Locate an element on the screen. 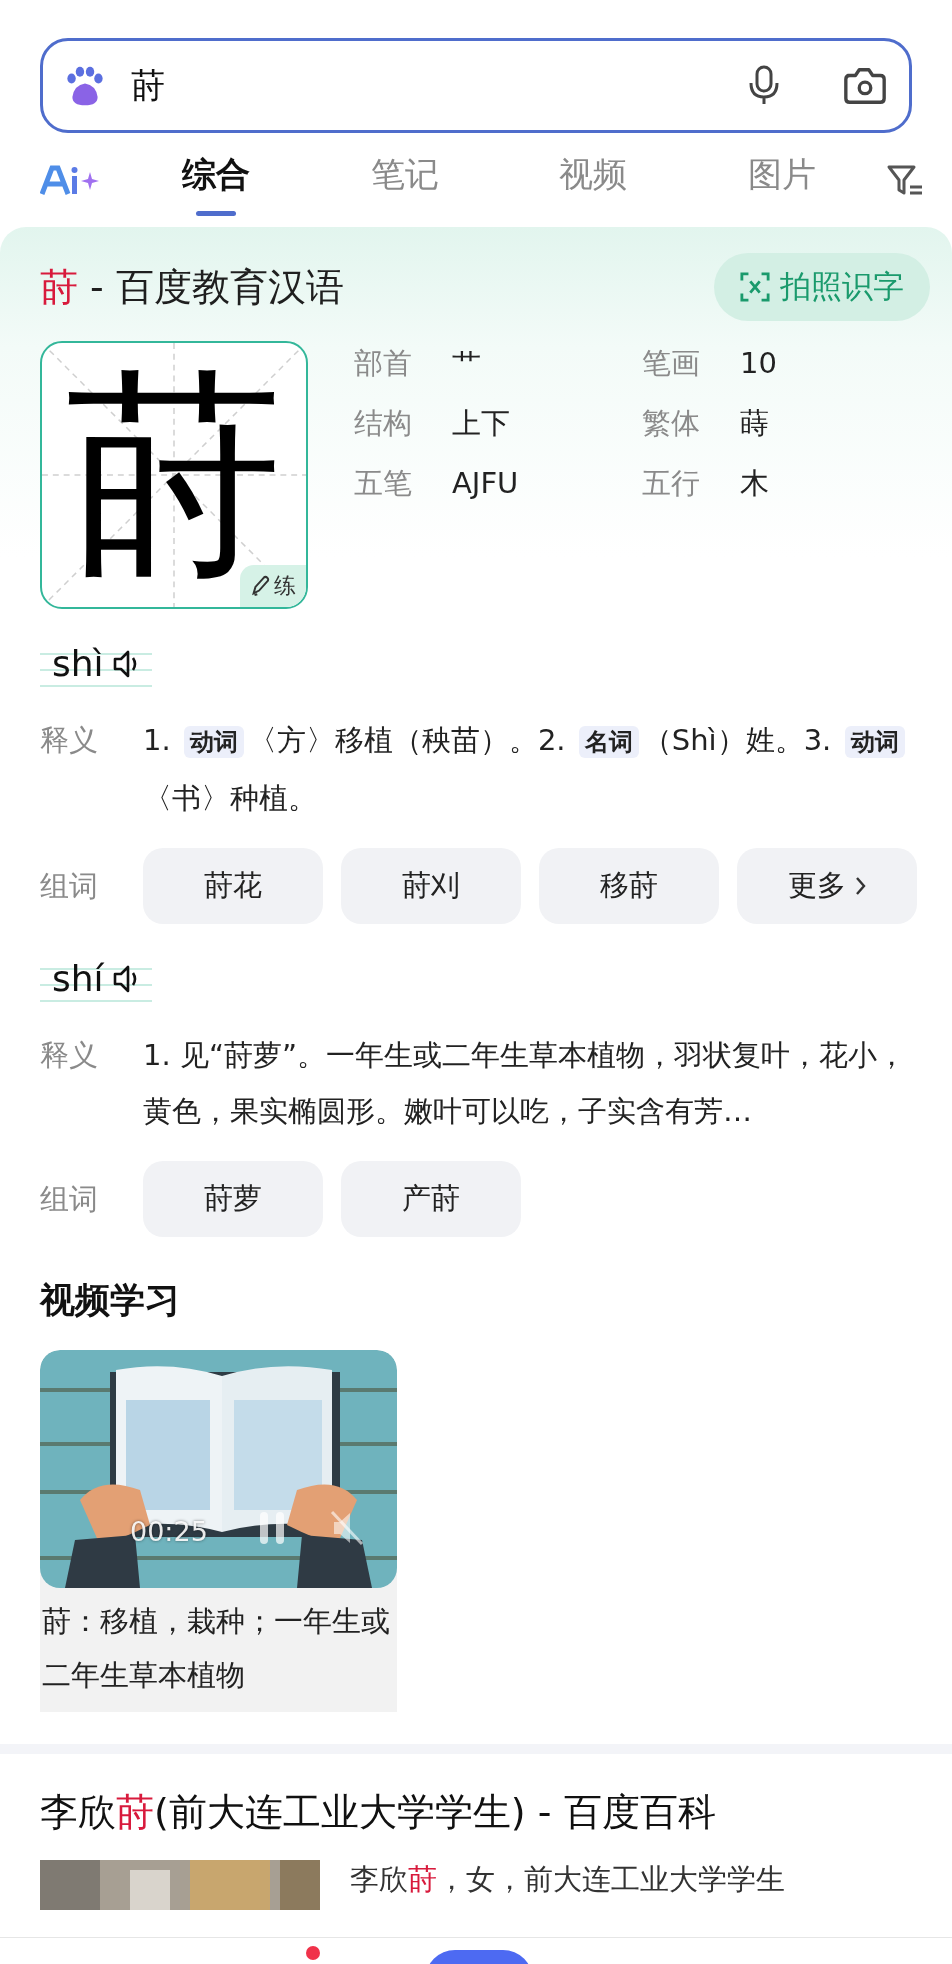  mute-icon is located at coordinates (347, 1528).